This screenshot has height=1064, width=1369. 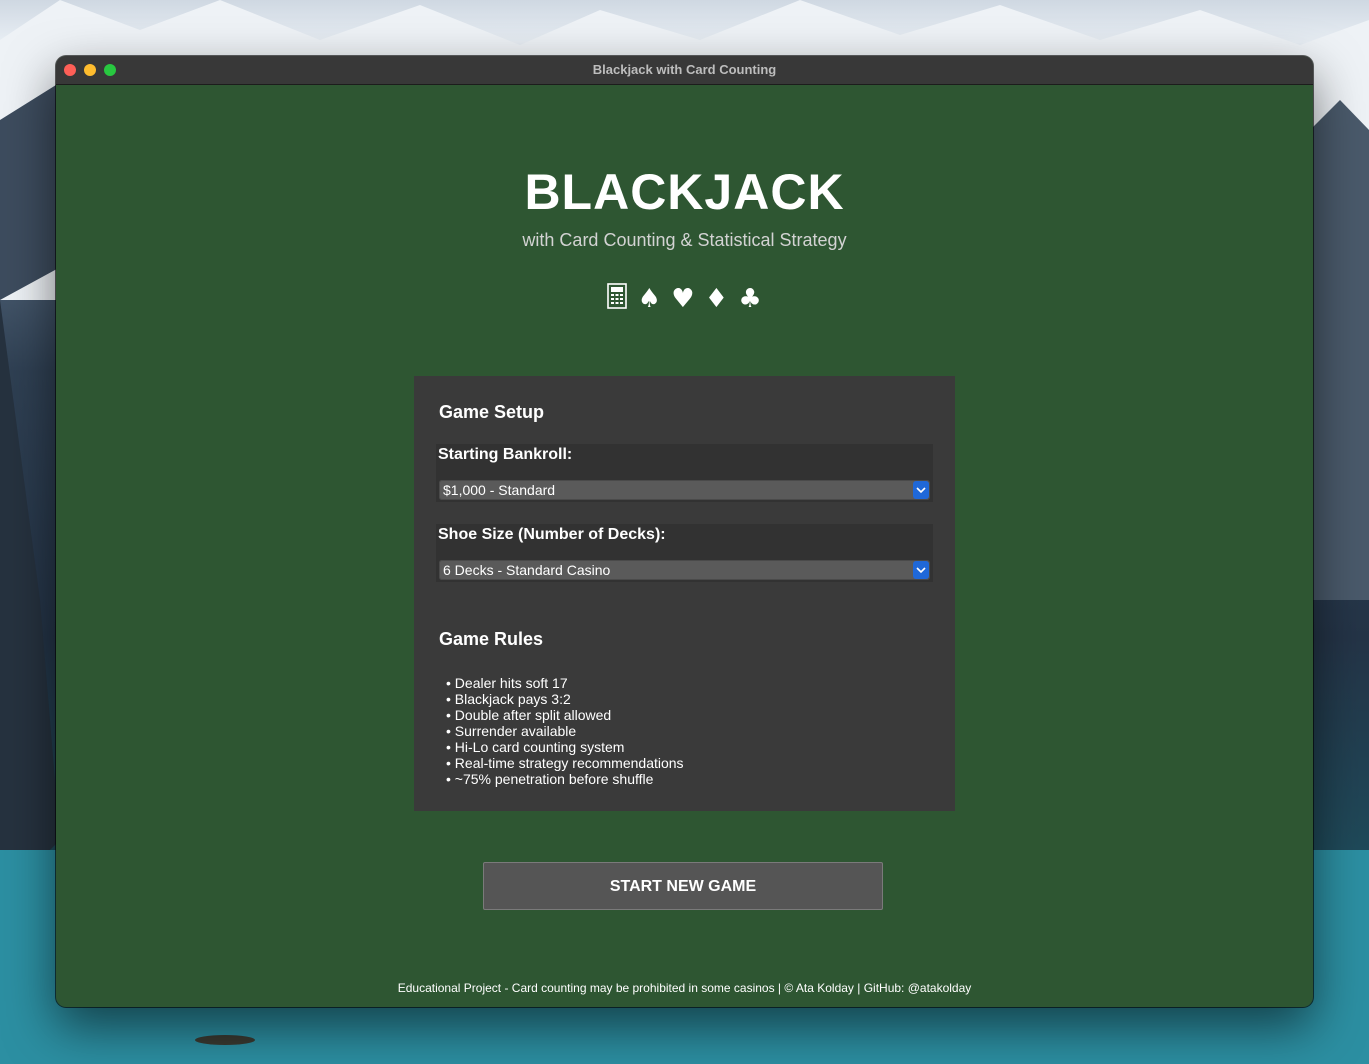 I want to click on shoe-size-label: Shoe Size (Number of Decks):, so click(x=552, y=534).